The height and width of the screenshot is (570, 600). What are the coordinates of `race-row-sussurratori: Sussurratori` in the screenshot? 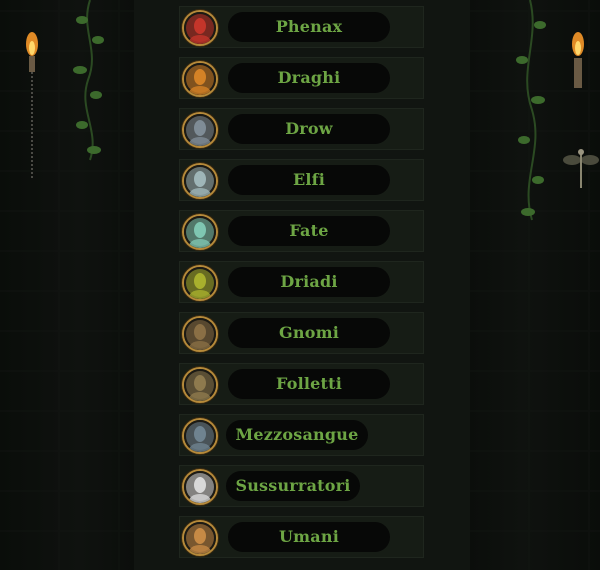 It's located at (301, 486).